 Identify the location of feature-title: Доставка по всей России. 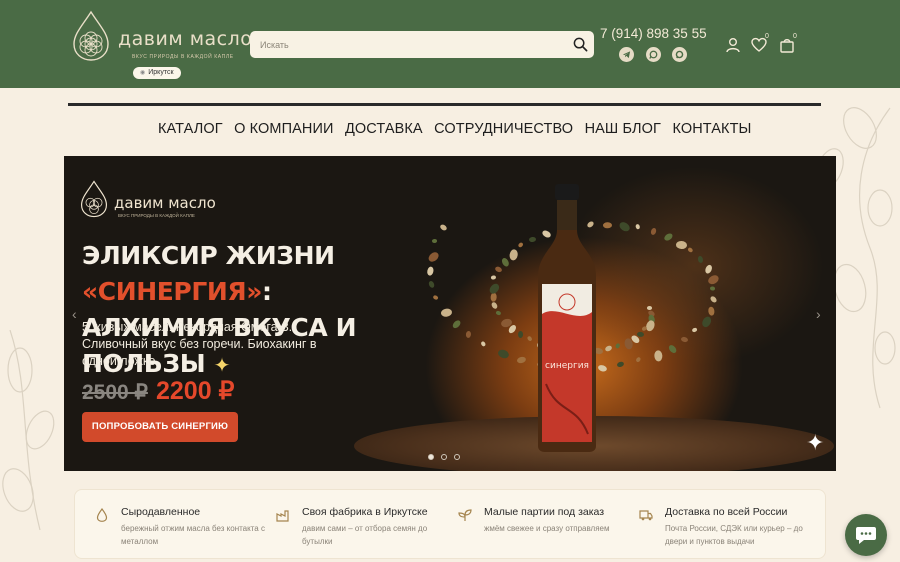
(726, 512).